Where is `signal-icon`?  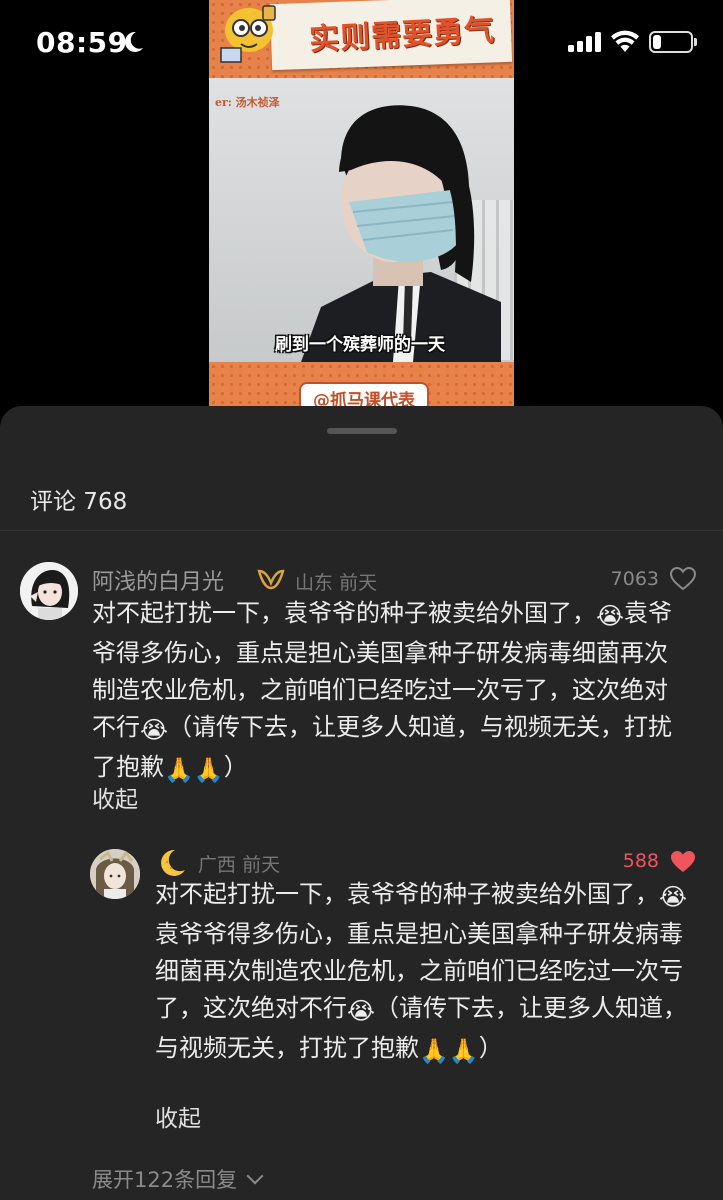 signal-icon is located at coordinates (584, 42).